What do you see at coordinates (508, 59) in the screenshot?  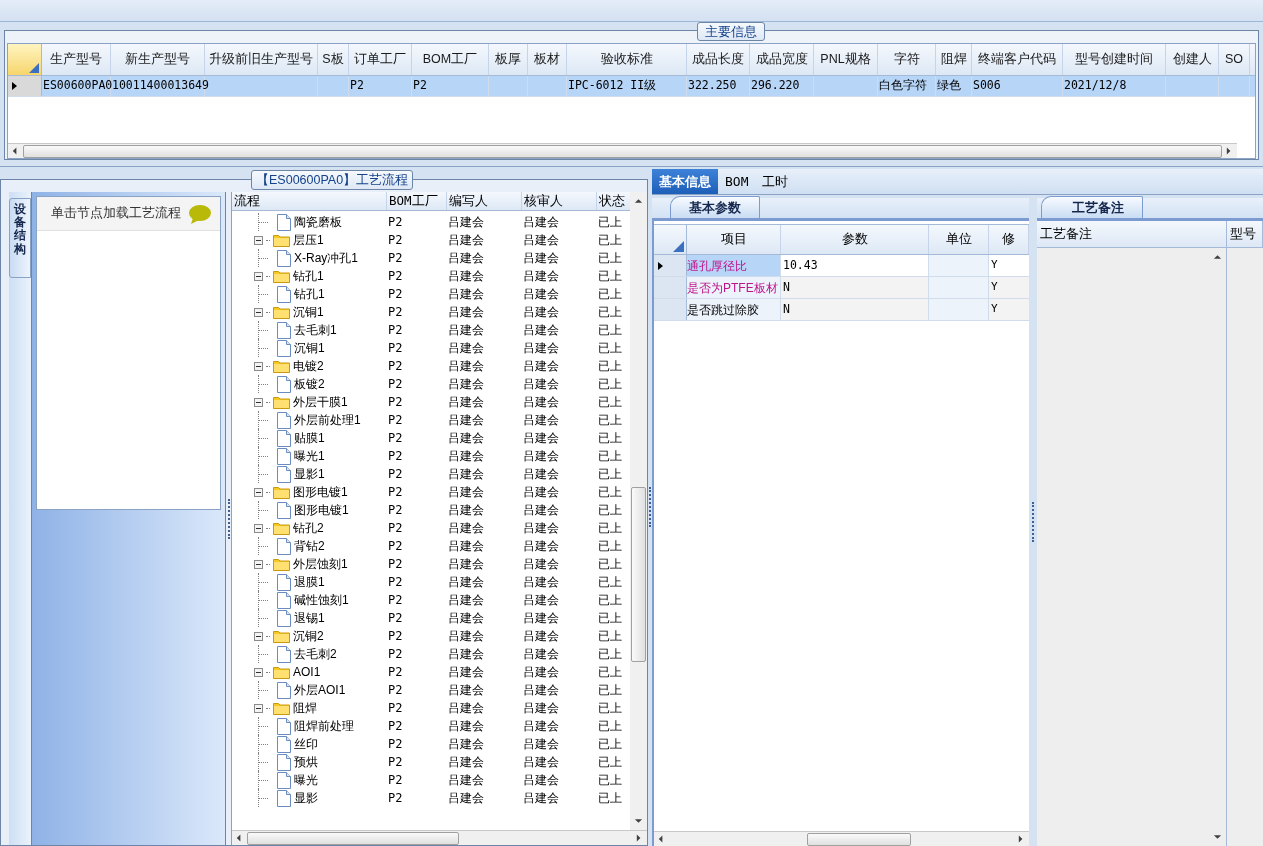 I see `column-header: 板厚` at bounding box center [508, 59].